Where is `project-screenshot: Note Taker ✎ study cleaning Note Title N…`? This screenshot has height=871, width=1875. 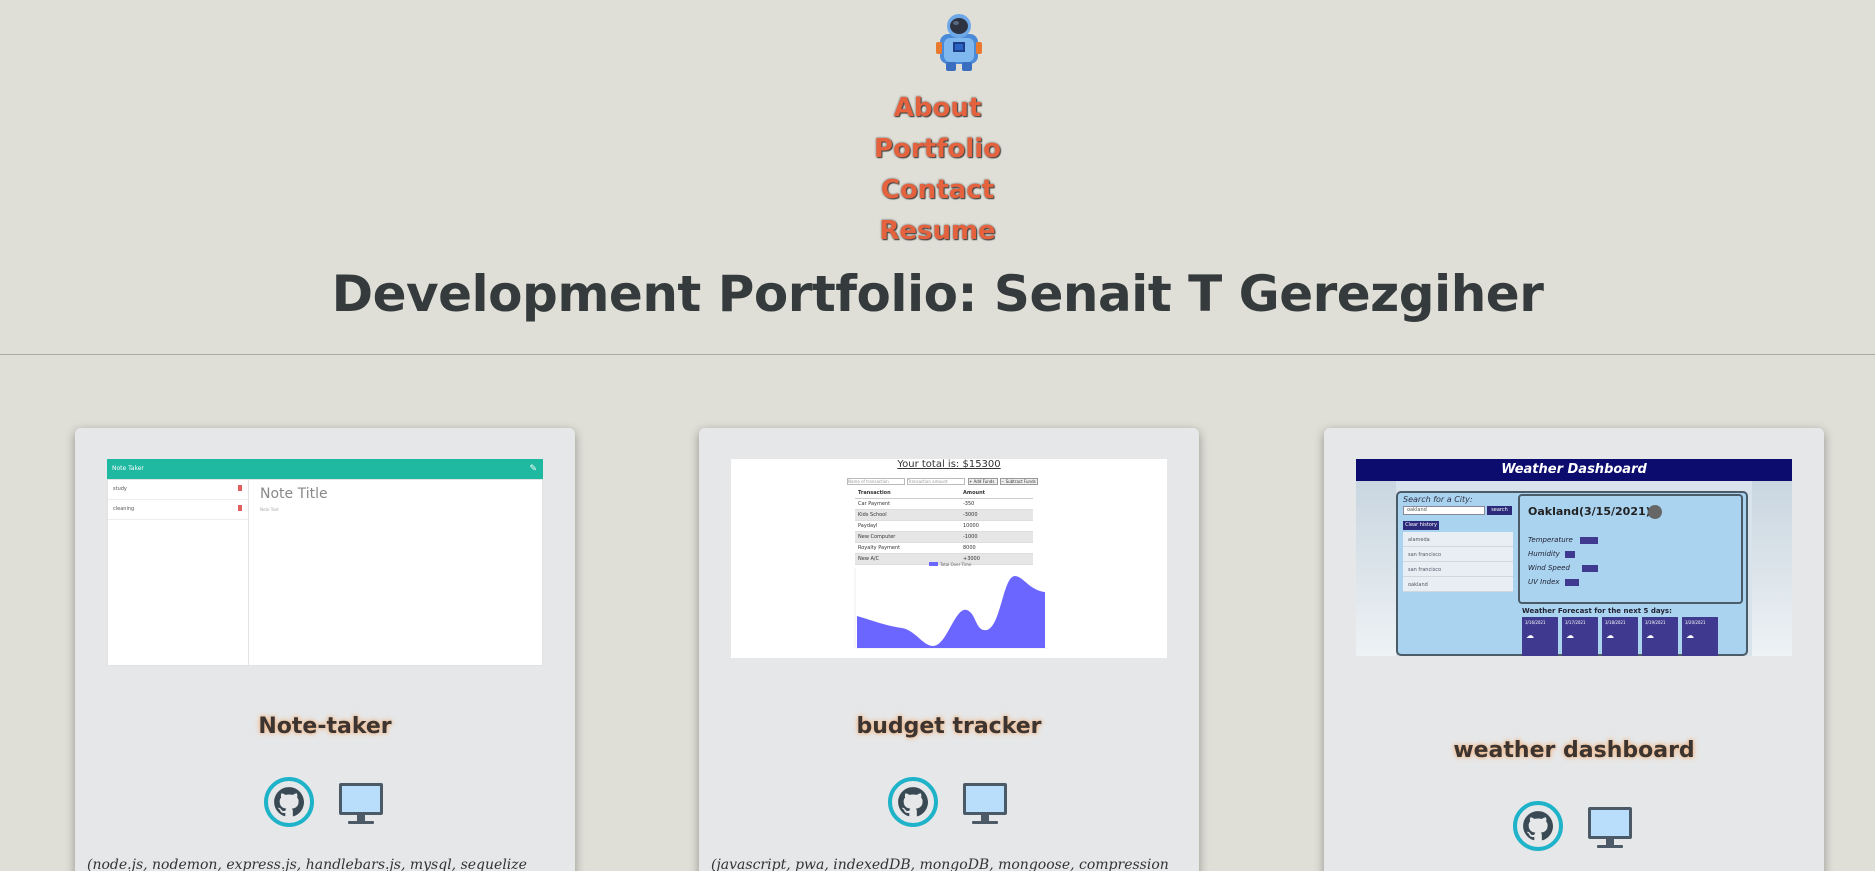
project-screenshot: Note Taker ✎ study cleaning Note Title N… is located at coordinates (325, 563).